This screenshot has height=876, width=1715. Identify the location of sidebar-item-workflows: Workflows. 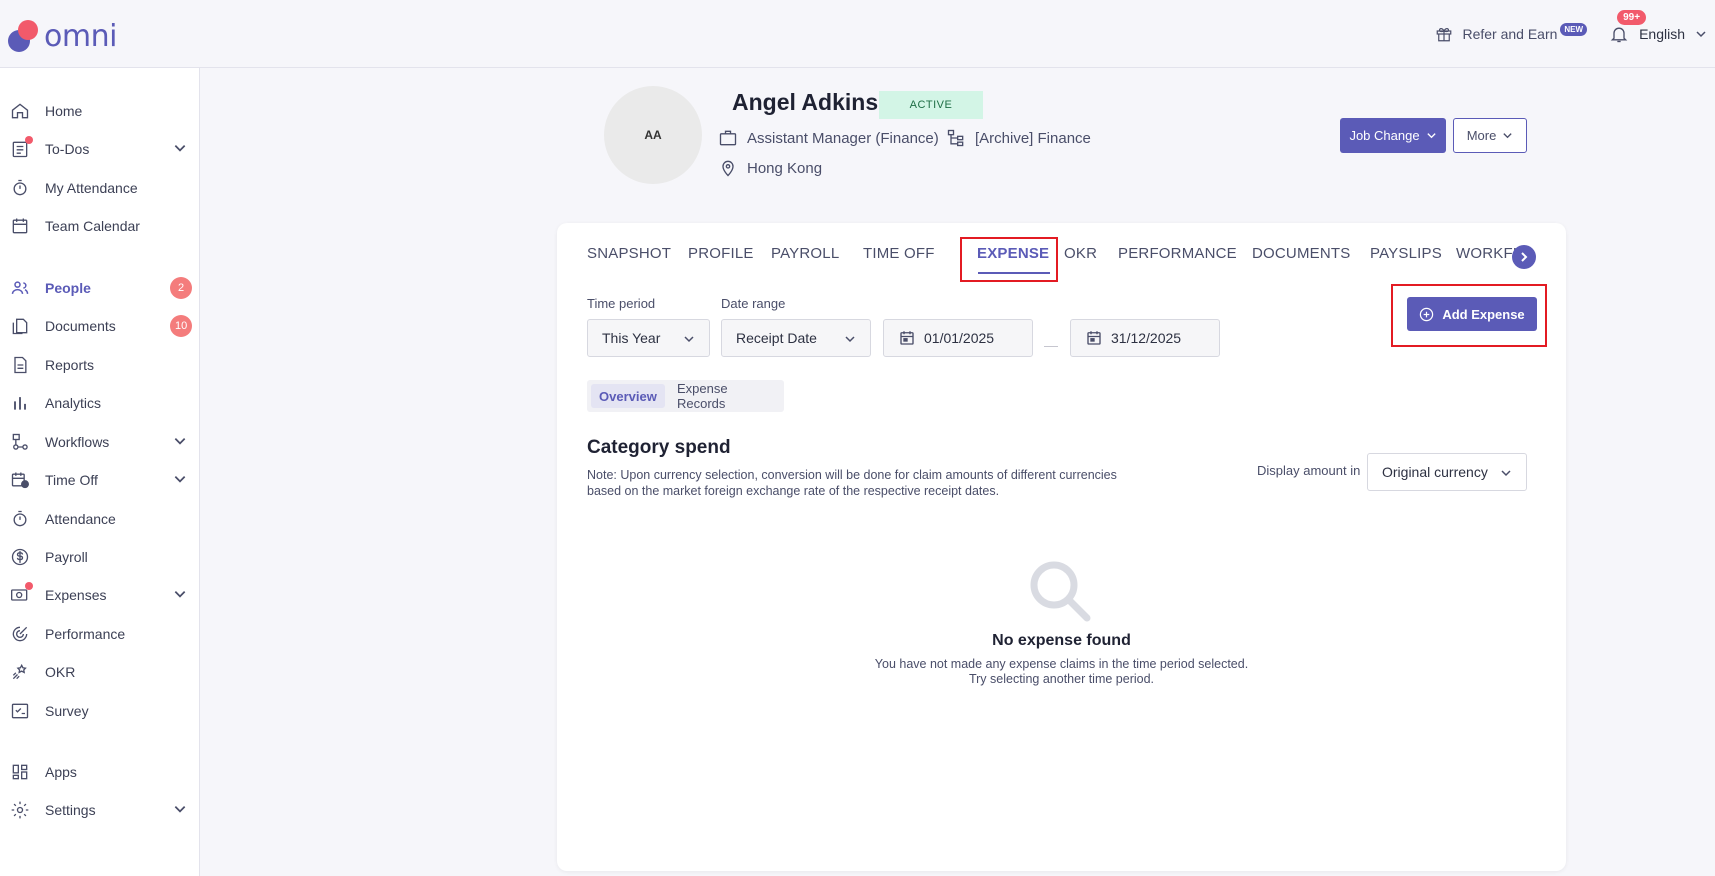
(99, 442).